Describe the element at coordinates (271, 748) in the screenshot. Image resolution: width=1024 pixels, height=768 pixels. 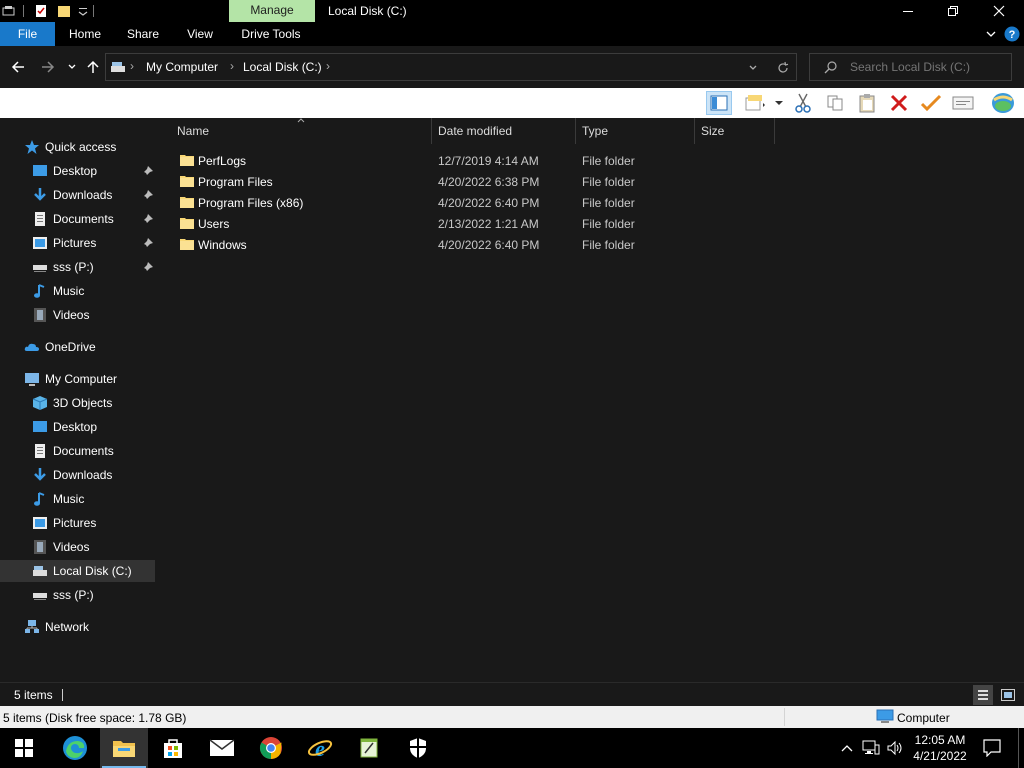
I see `taskbar-chrome` at that location.